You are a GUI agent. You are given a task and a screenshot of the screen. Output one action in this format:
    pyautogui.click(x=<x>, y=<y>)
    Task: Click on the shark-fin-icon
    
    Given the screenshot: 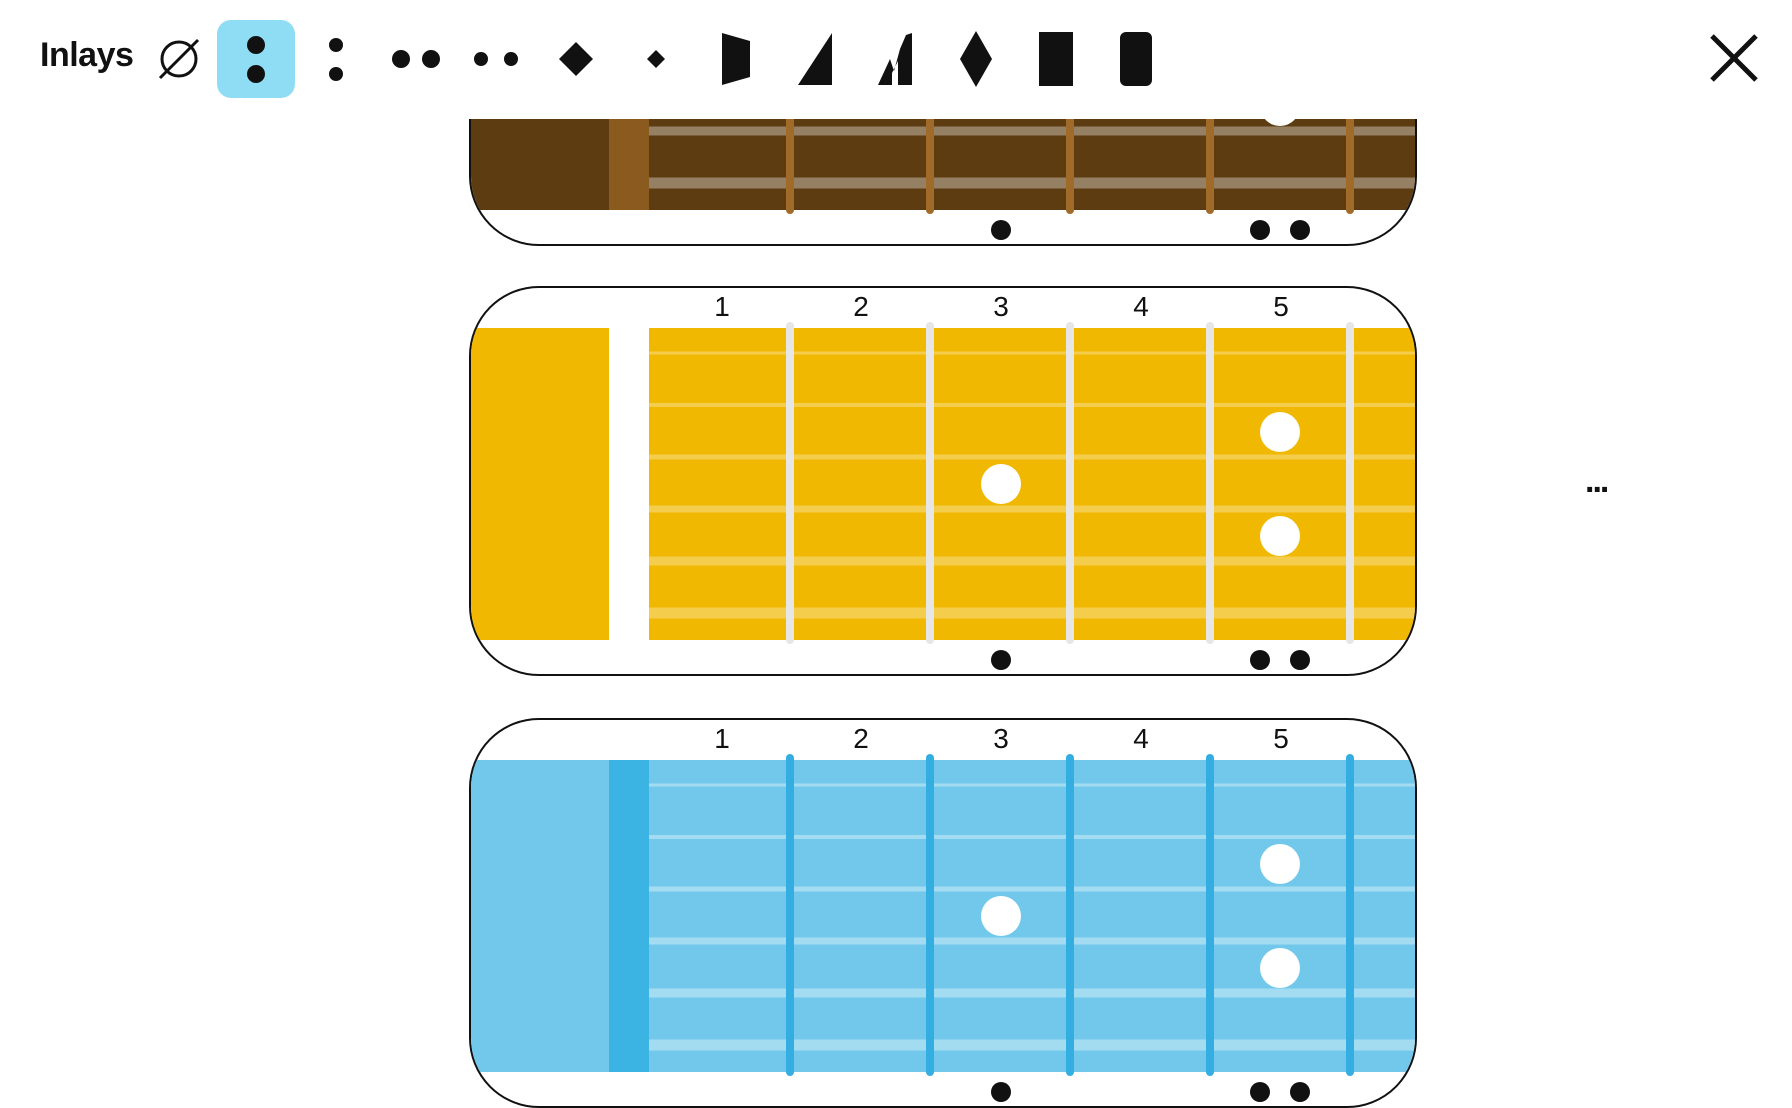 What is the action you would take?
    pyautogui.click(x=816, y=59)
    